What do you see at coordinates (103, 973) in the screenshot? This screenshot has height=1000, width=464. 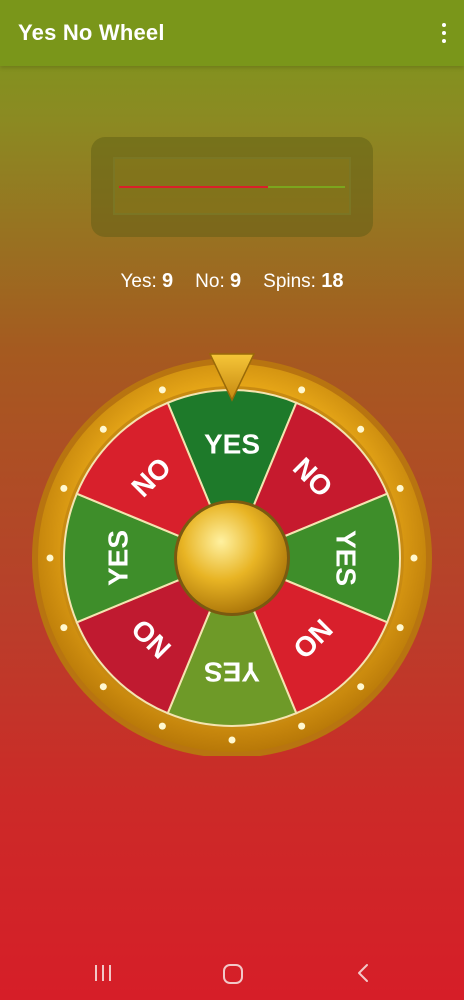 I see `recents-icon` at bounding box center [103, 973].